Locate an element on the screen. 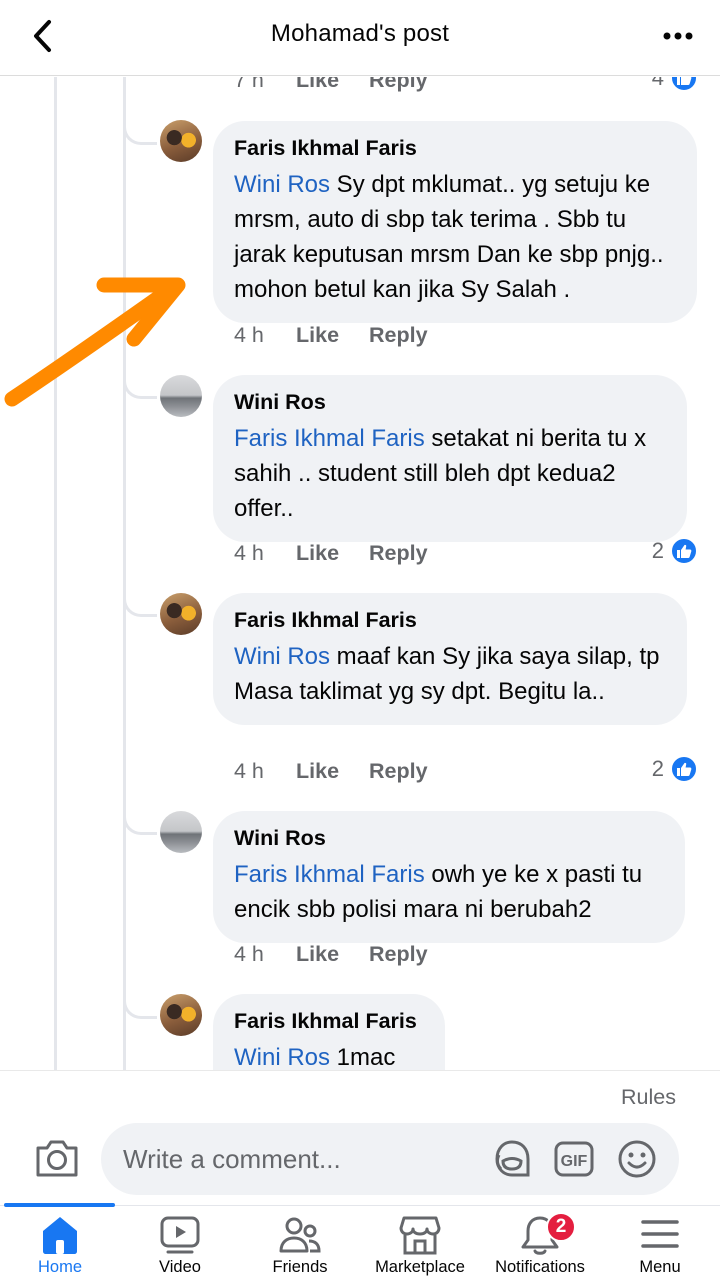 The width and height of the screenshot is (720, 1280). rules-link: Rules is located at coordinates (648, 1097).